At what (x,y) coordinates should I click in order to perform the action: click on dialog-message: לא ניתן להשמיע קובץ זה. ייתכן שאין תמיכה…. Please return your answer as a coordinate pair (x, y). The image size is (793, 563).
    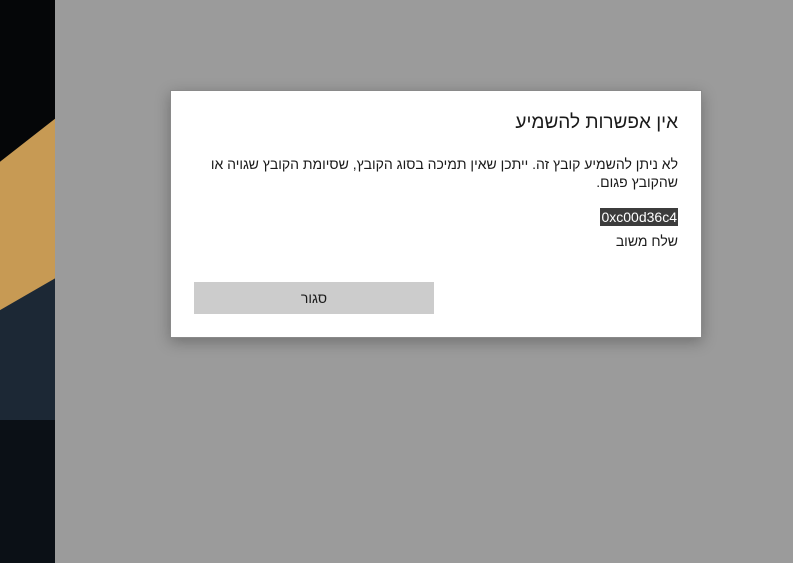
    Looking at the image, I should click on (444, 173).